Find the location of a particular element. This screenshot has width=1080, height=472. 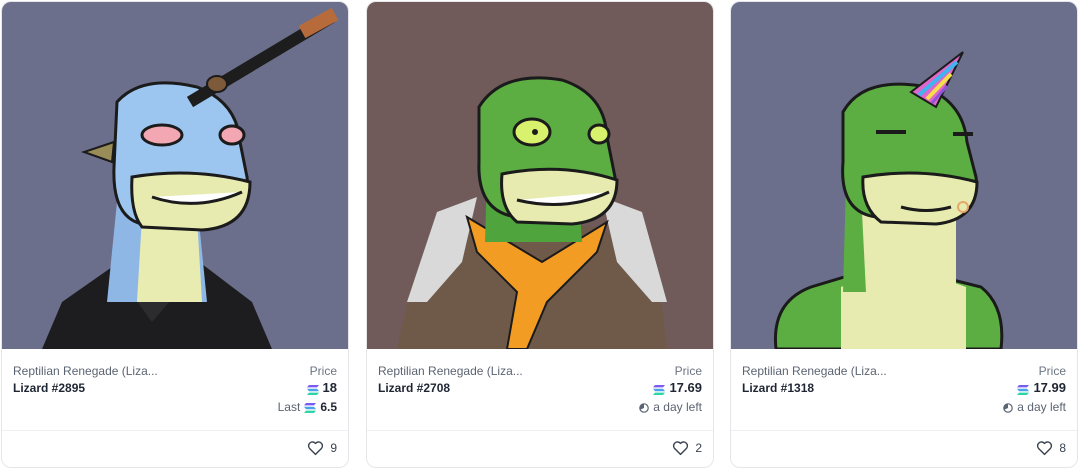

likes-count: 8 is located at coordinates (1062, 448).